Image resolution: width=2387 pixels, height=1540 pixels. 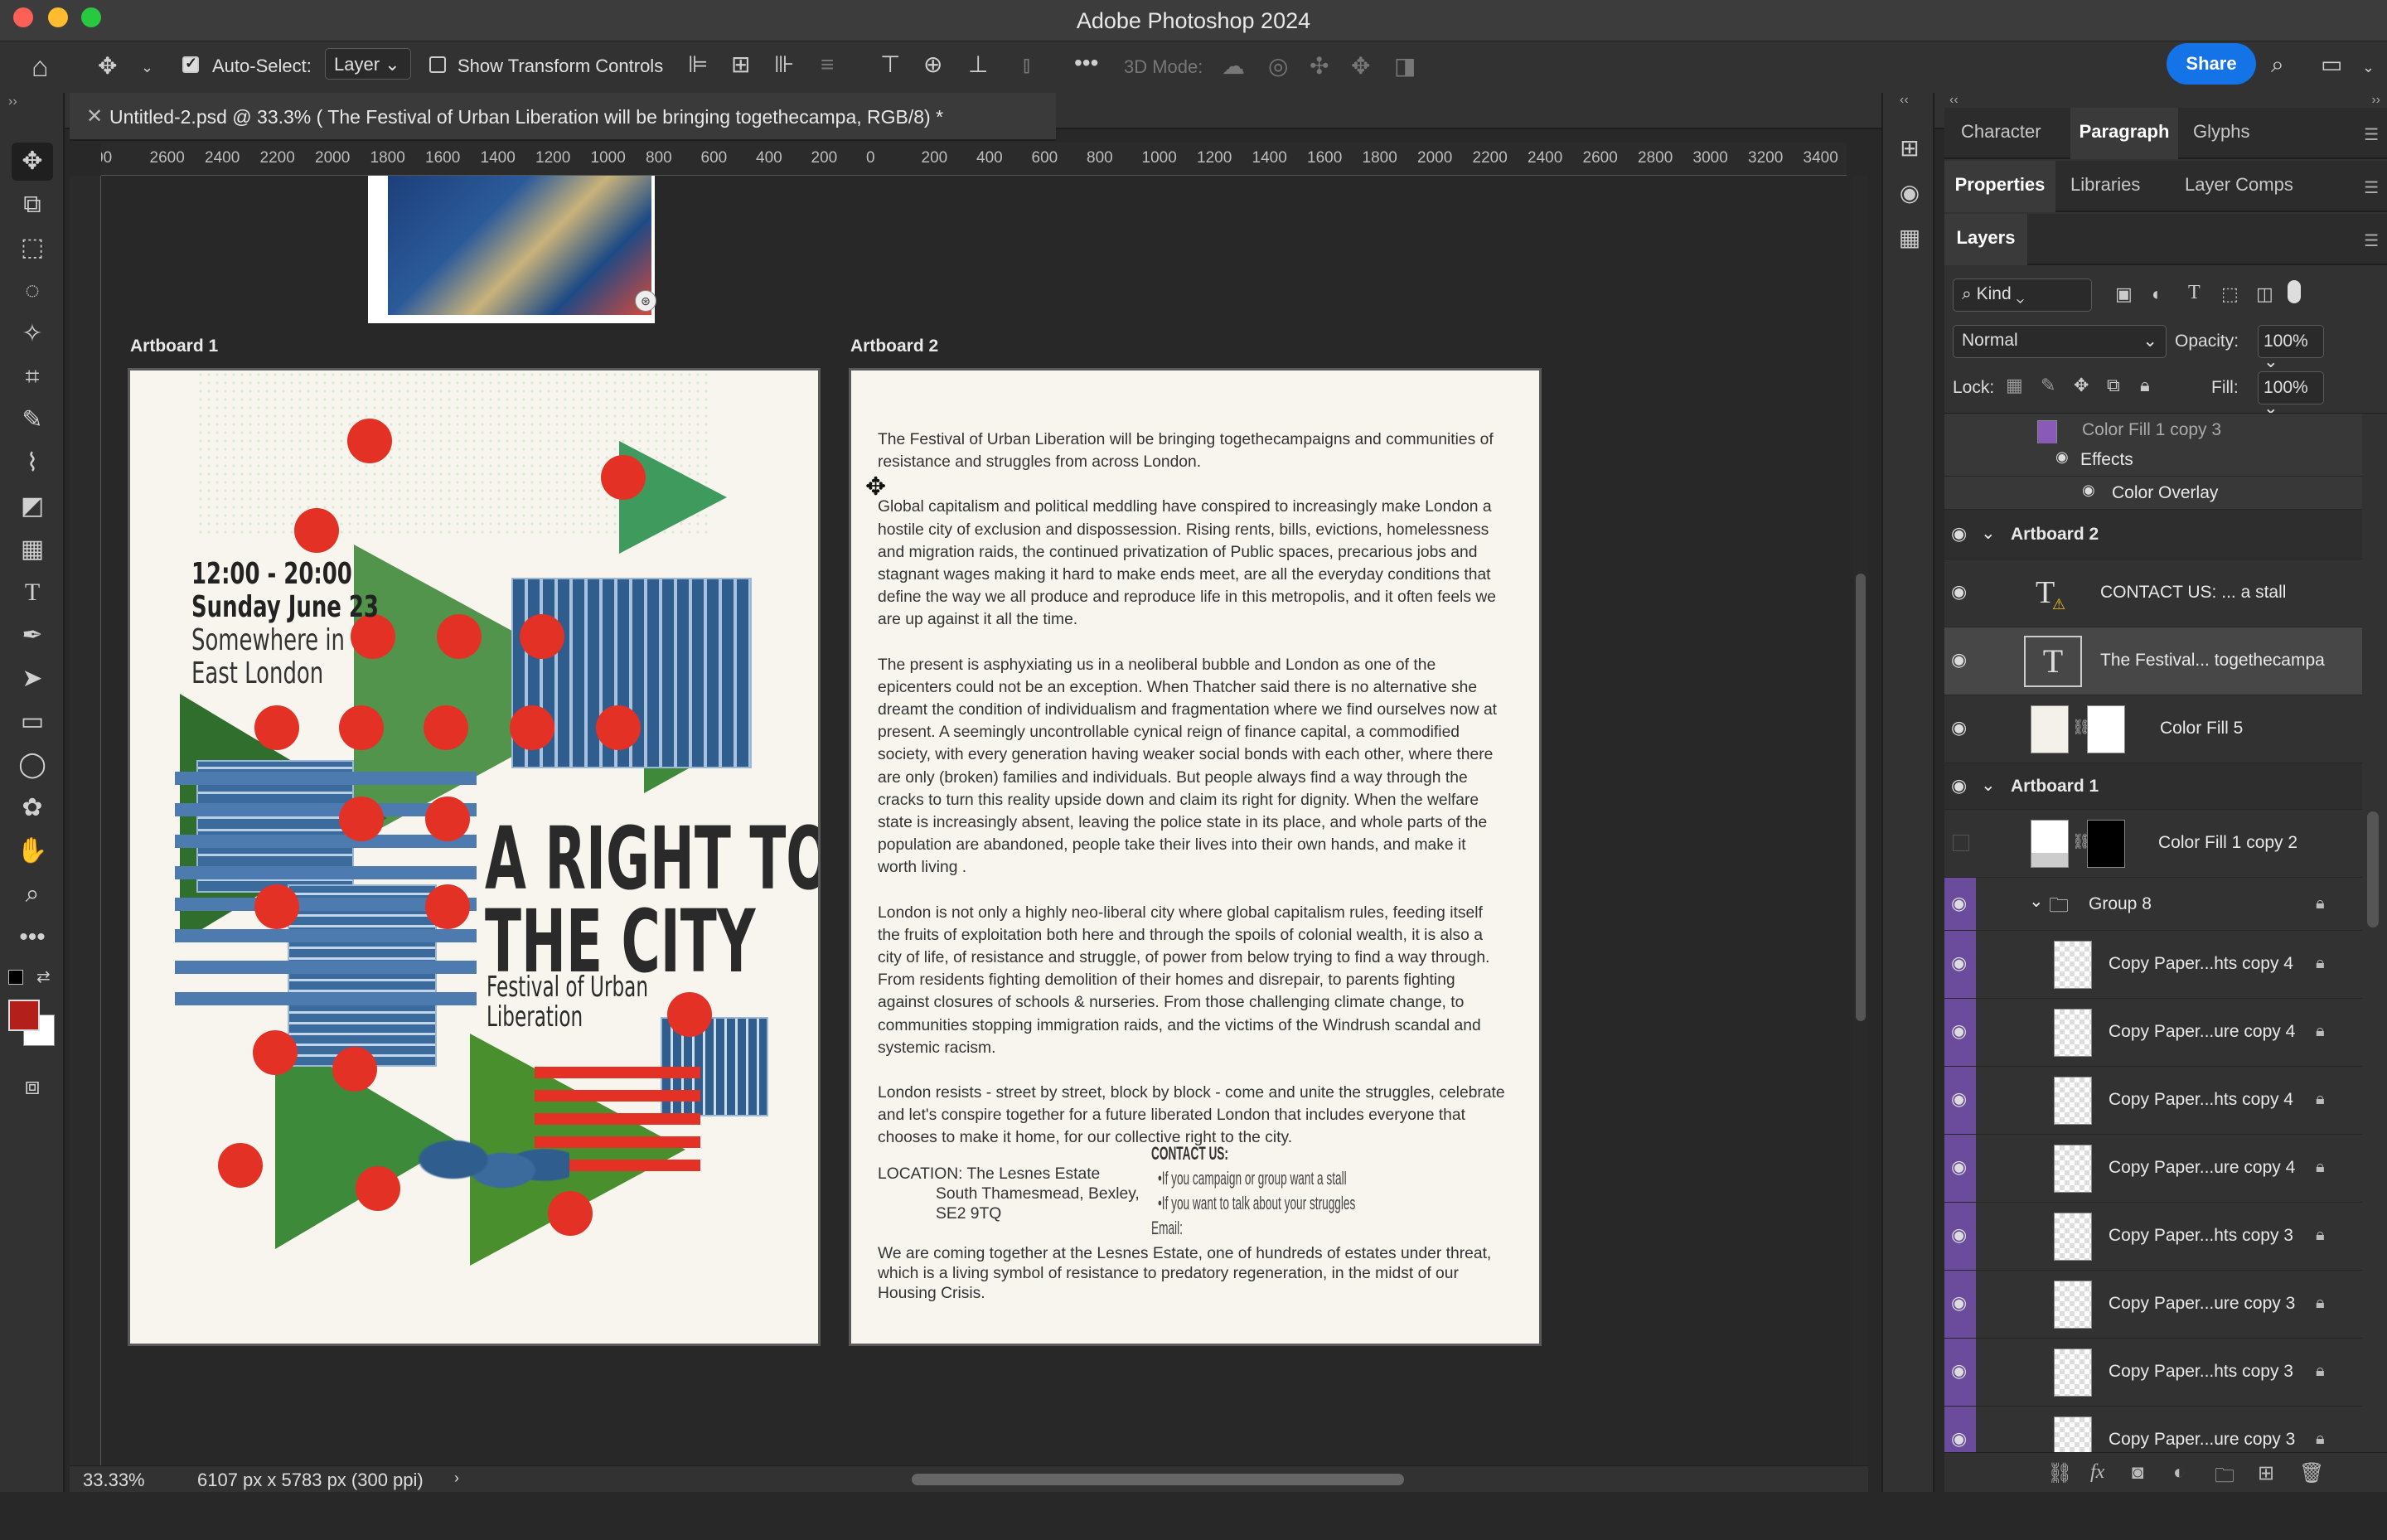 What do you see at coordinates (285, 607) in the screenshot?
I see `poster-date: Sunday June 23` at bounding box center [285, 607].